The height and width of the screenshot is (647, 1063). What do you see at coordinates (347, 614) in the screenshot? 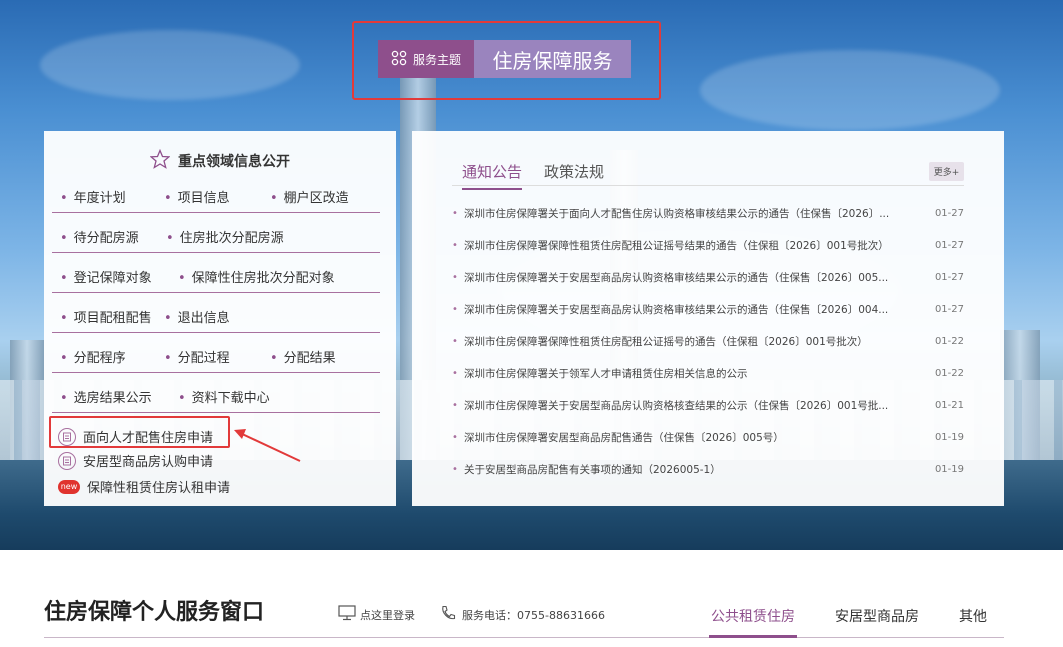
I see `monitor-icon` at bounding box center [347, 614].